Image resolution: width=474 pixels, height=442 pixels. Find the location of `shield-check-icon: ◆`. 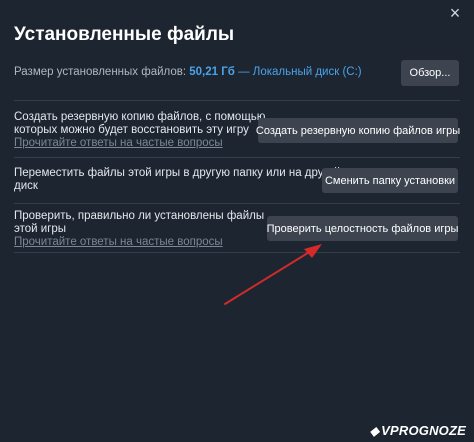

shield-check-icon: ◆ is located at coordinates (374, 430).